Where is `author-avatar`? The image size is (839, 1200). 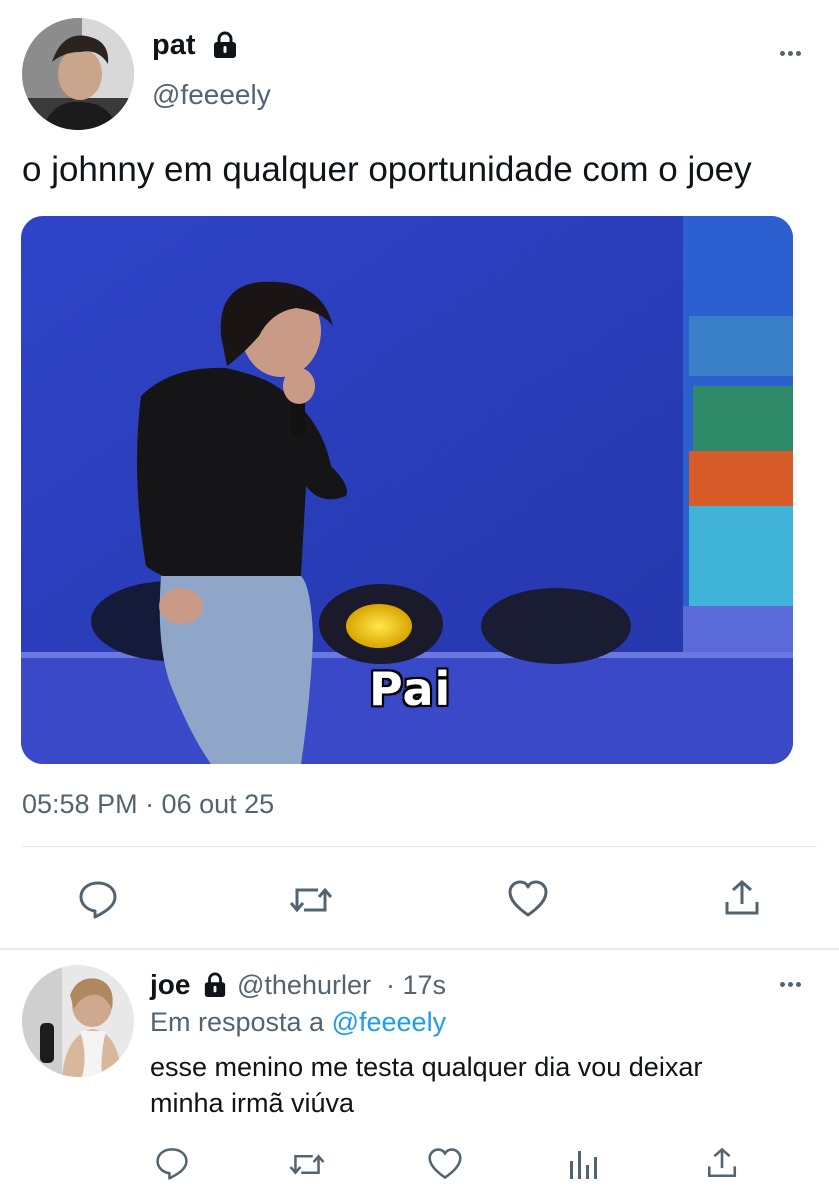
author-avatar is located at coordinates (78, 74).